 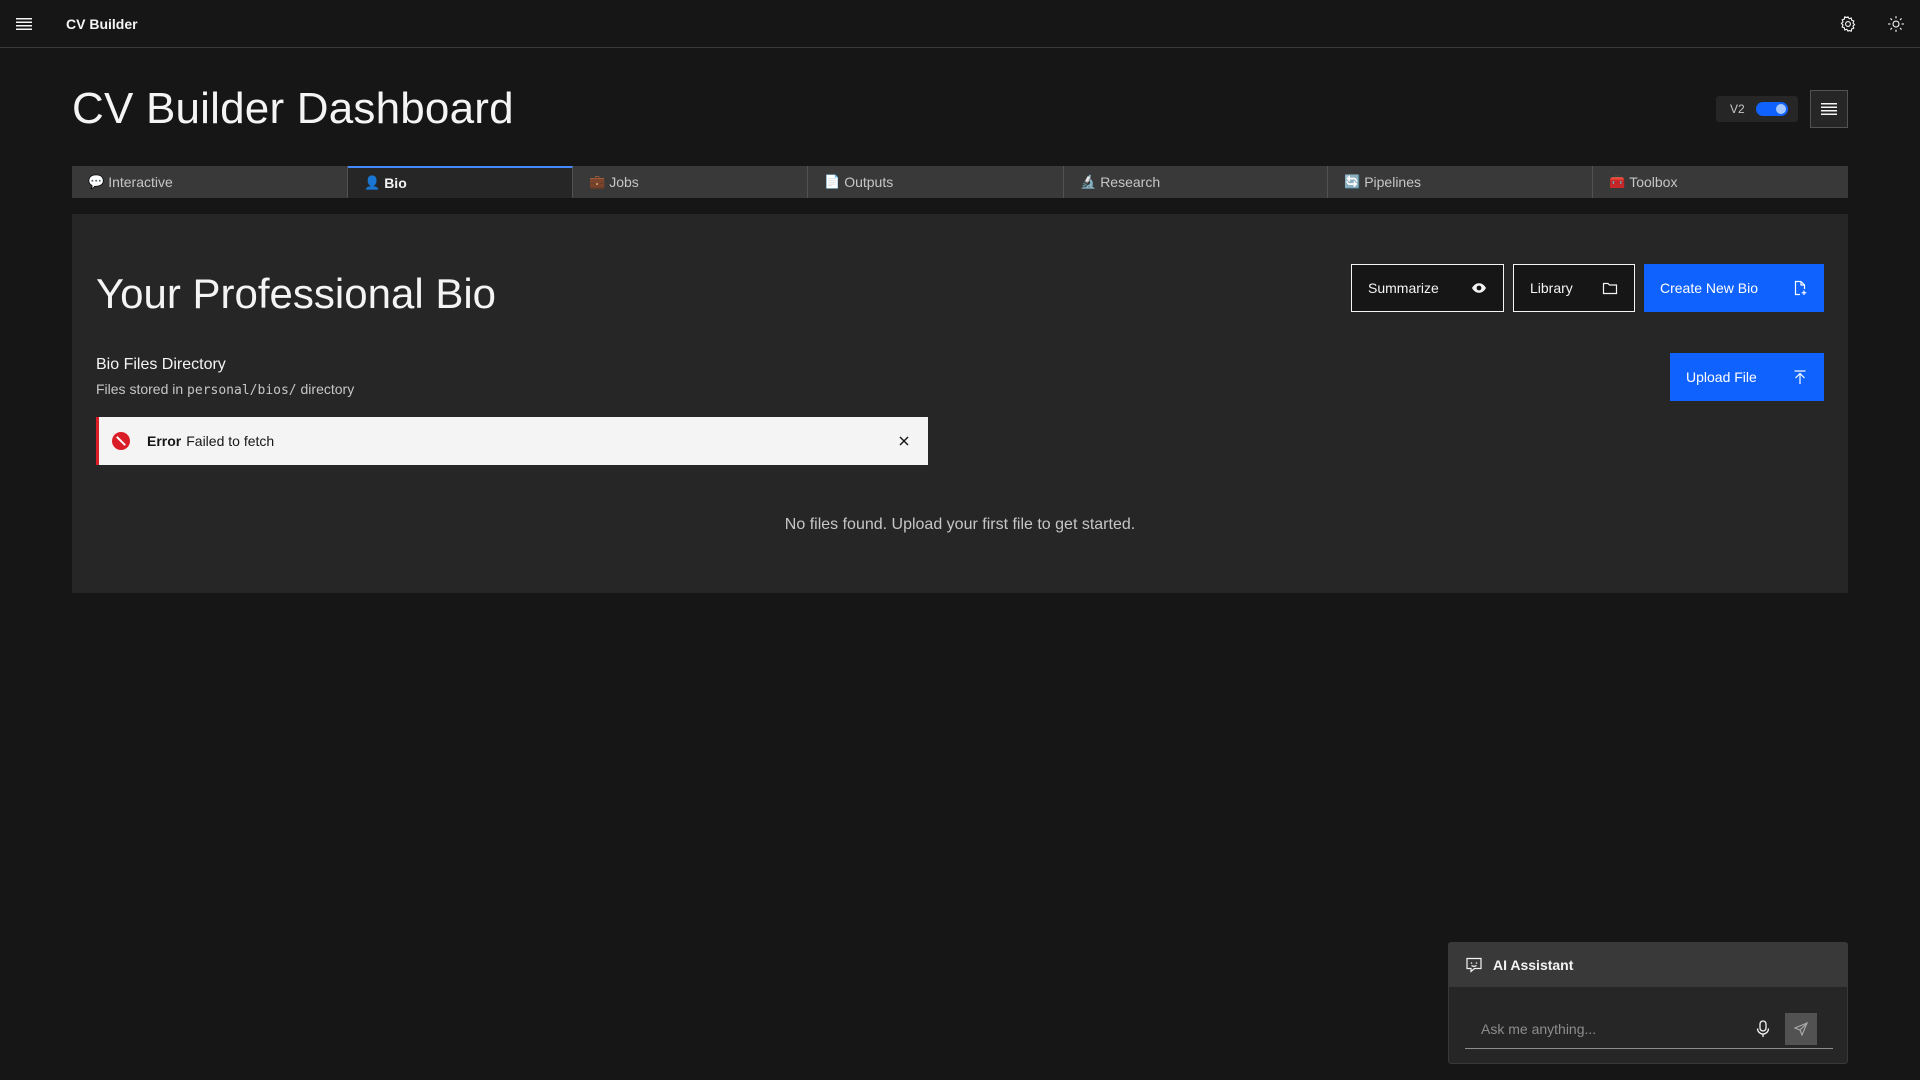 I want to click on tab-jobs: 💼 Jobs, so click(x=690, y=182).